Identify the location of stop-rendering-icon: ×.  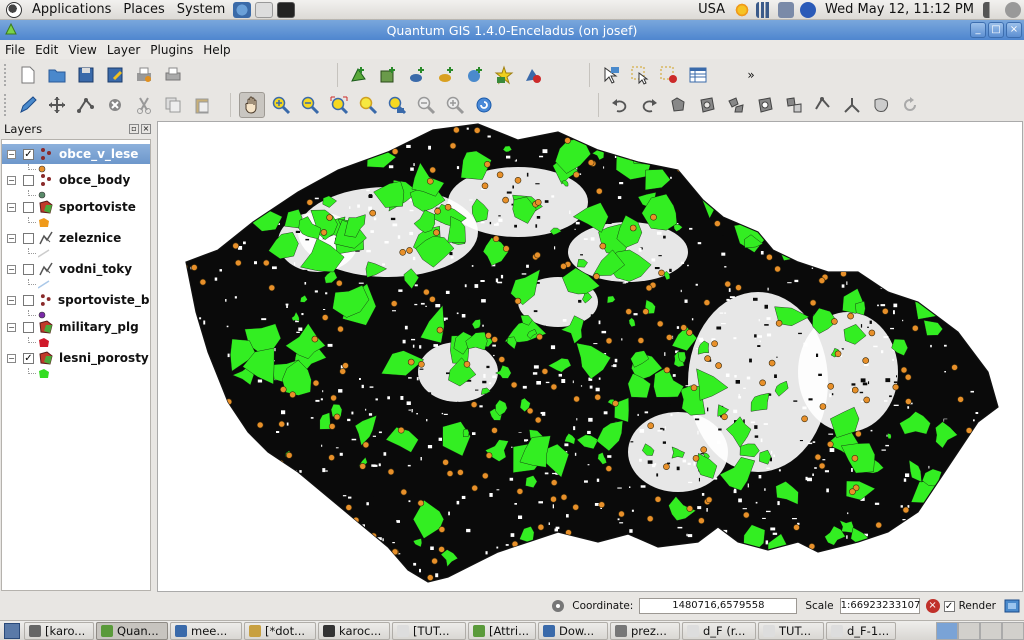
(932, 606).